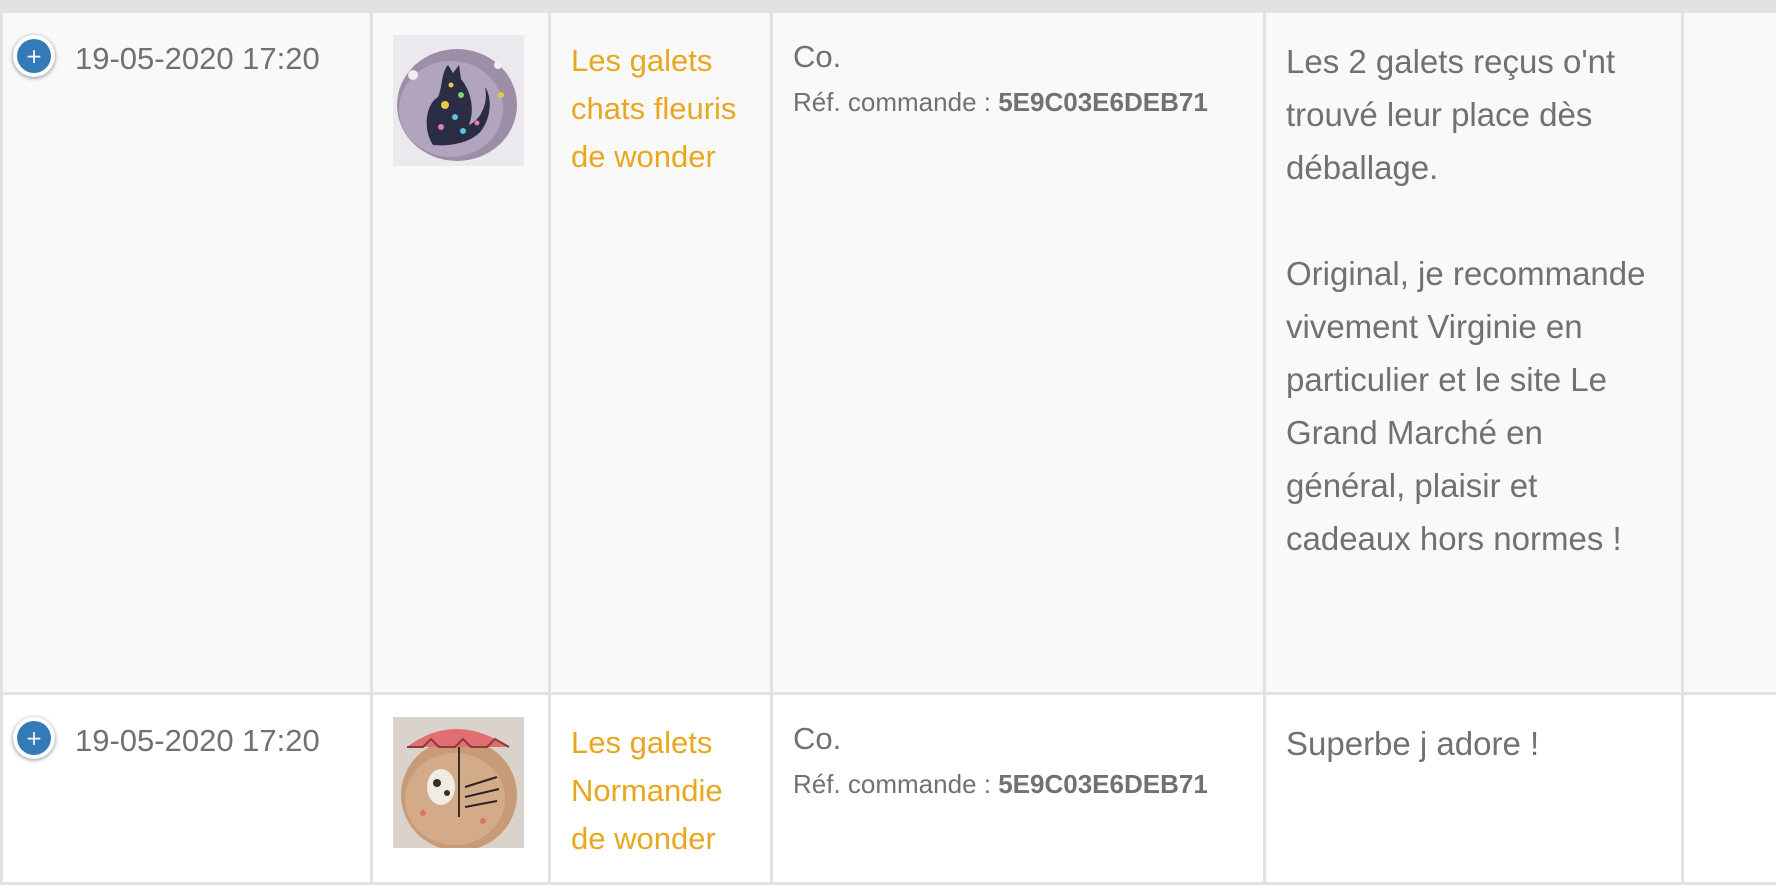  I want to click on product-cell: Les galets chats fleuris de wonder, so click(661, 353).